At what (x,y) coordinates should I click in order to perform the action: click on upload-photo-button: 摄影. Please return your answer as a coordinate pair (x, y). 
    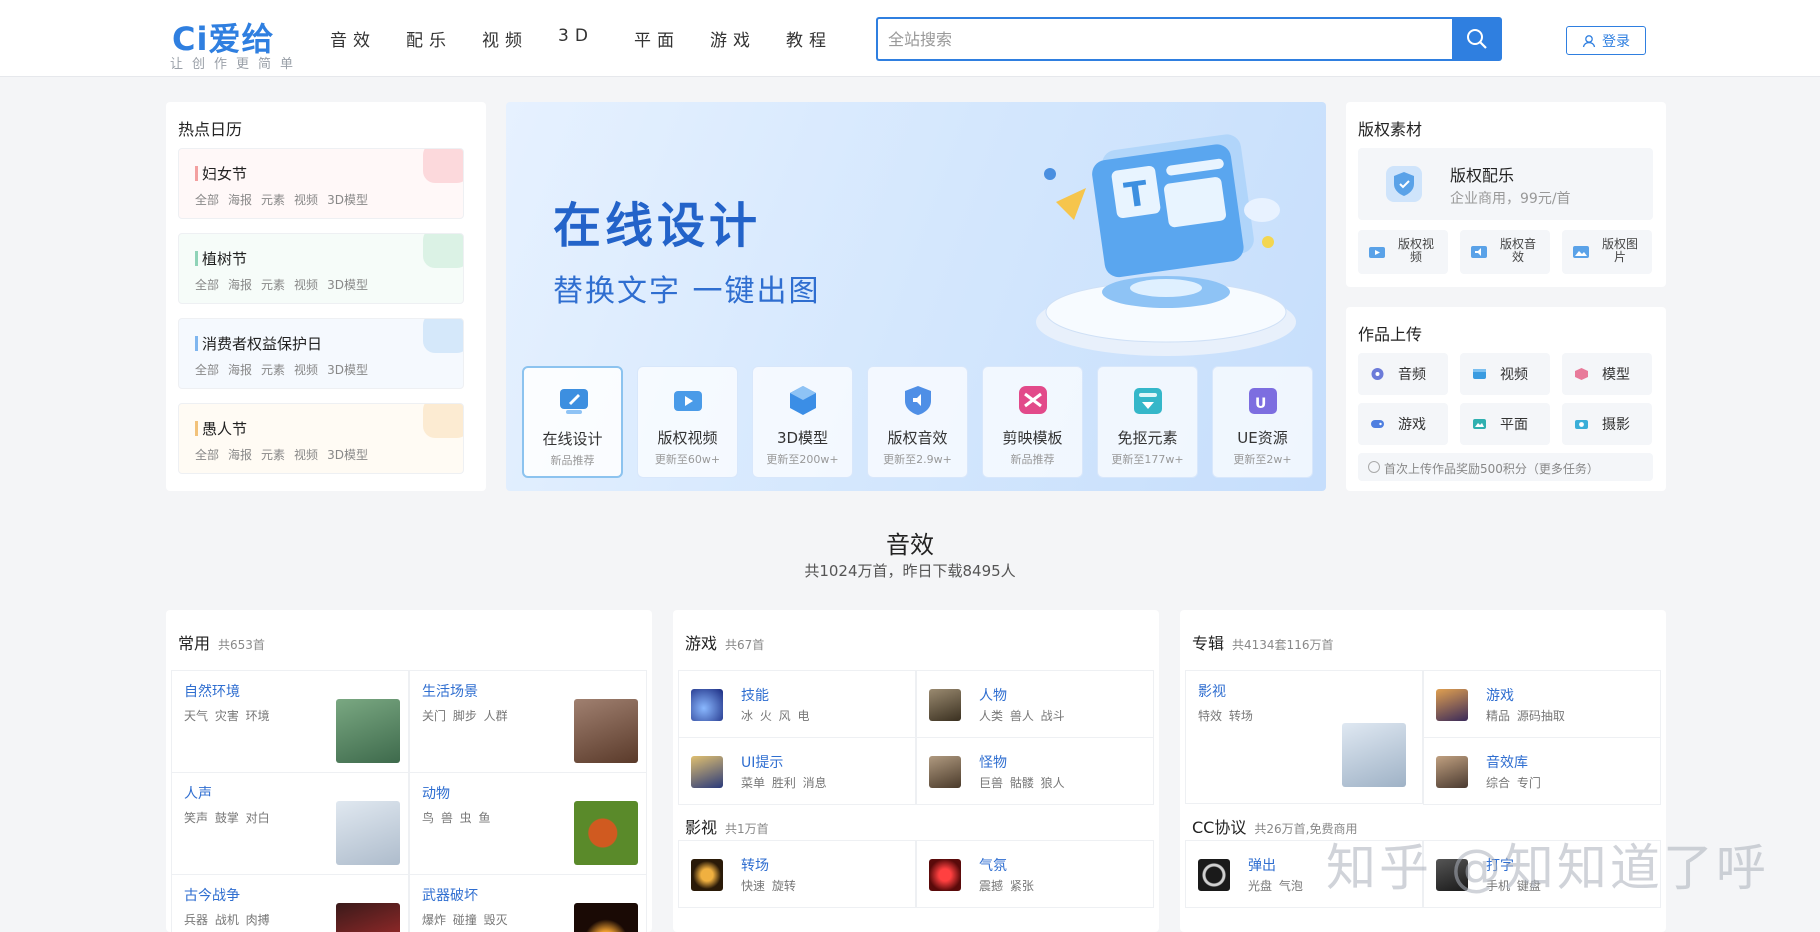
    Looking at the image, I should click on (1607, 424).